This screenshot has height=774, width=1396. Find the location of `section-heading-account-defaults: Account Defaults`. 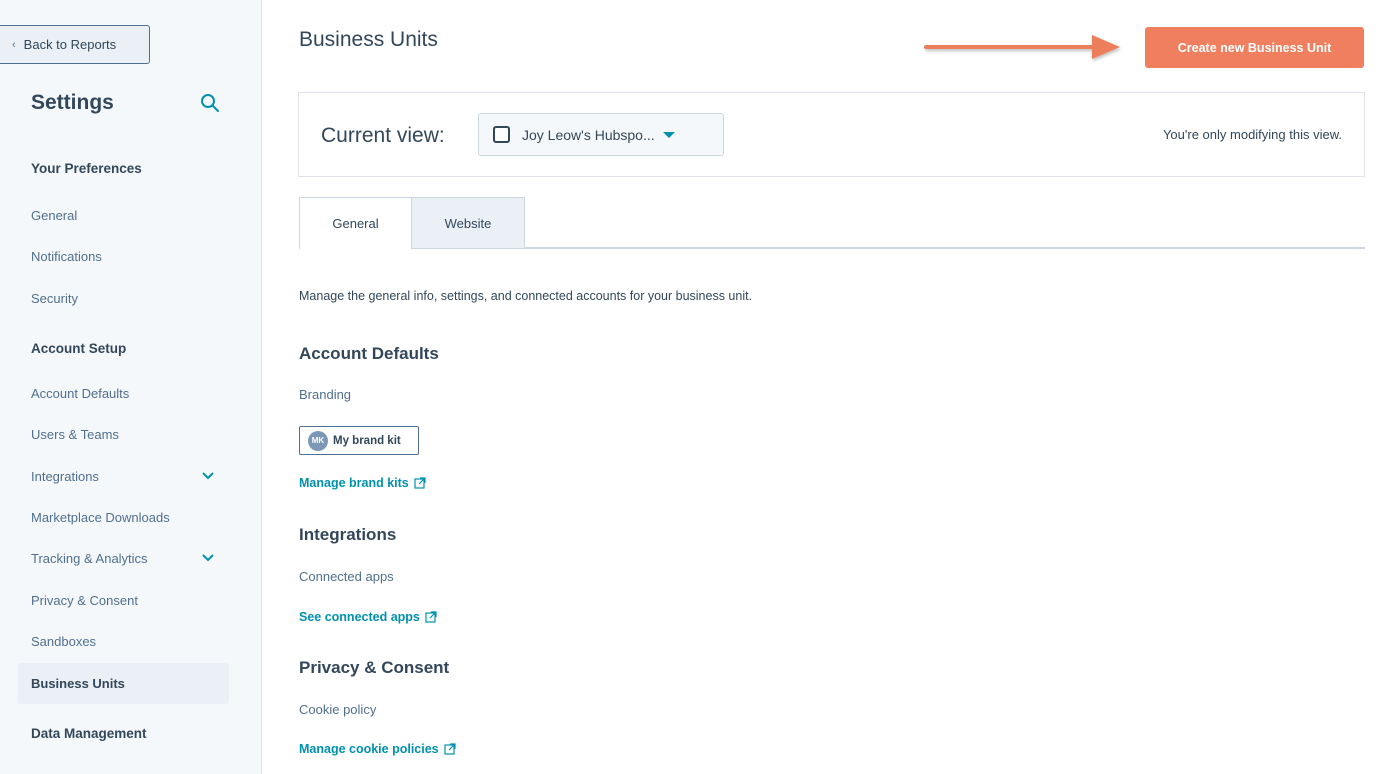

section-heading-account-defaults: Account Defaults is located at coordinates (369, 353).